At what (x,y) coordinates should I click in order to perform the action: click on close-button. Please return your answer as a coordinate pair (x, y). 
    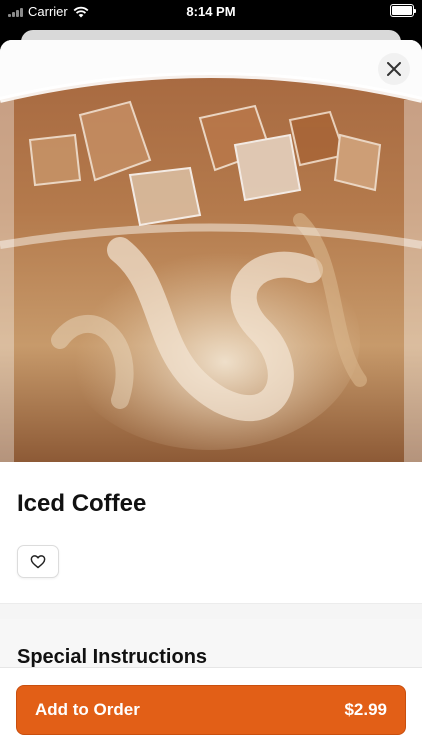
    Looking at the image, I should click on (394, 69).